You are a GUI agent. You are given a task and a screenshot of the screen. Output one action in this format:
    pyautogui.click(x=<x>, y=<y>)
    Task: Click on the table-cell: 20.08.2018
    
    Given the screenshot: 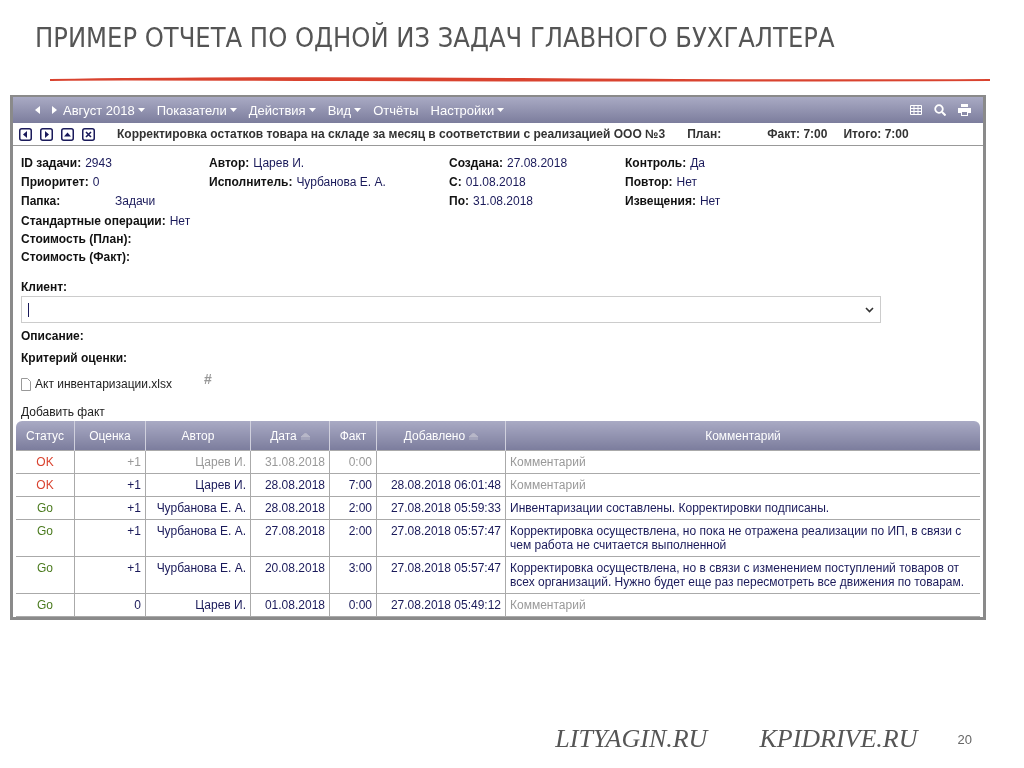 What is the action you would take?
    pyautogui.click(x=290, y=575)
    